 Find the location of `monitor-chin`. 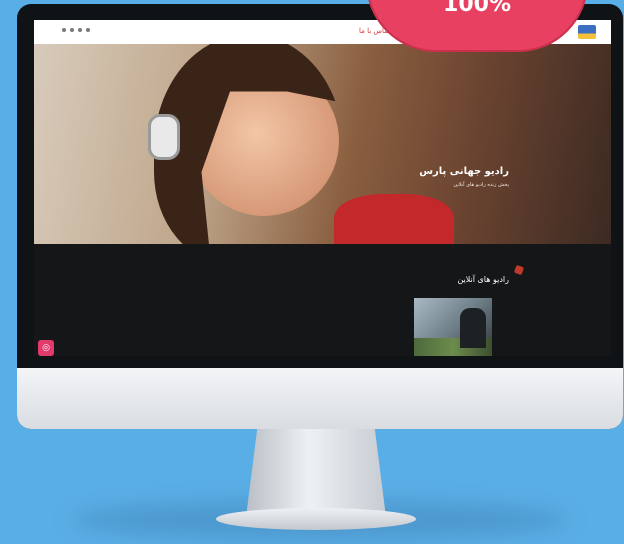

monitor-chin is located at coordinates (320, 398).